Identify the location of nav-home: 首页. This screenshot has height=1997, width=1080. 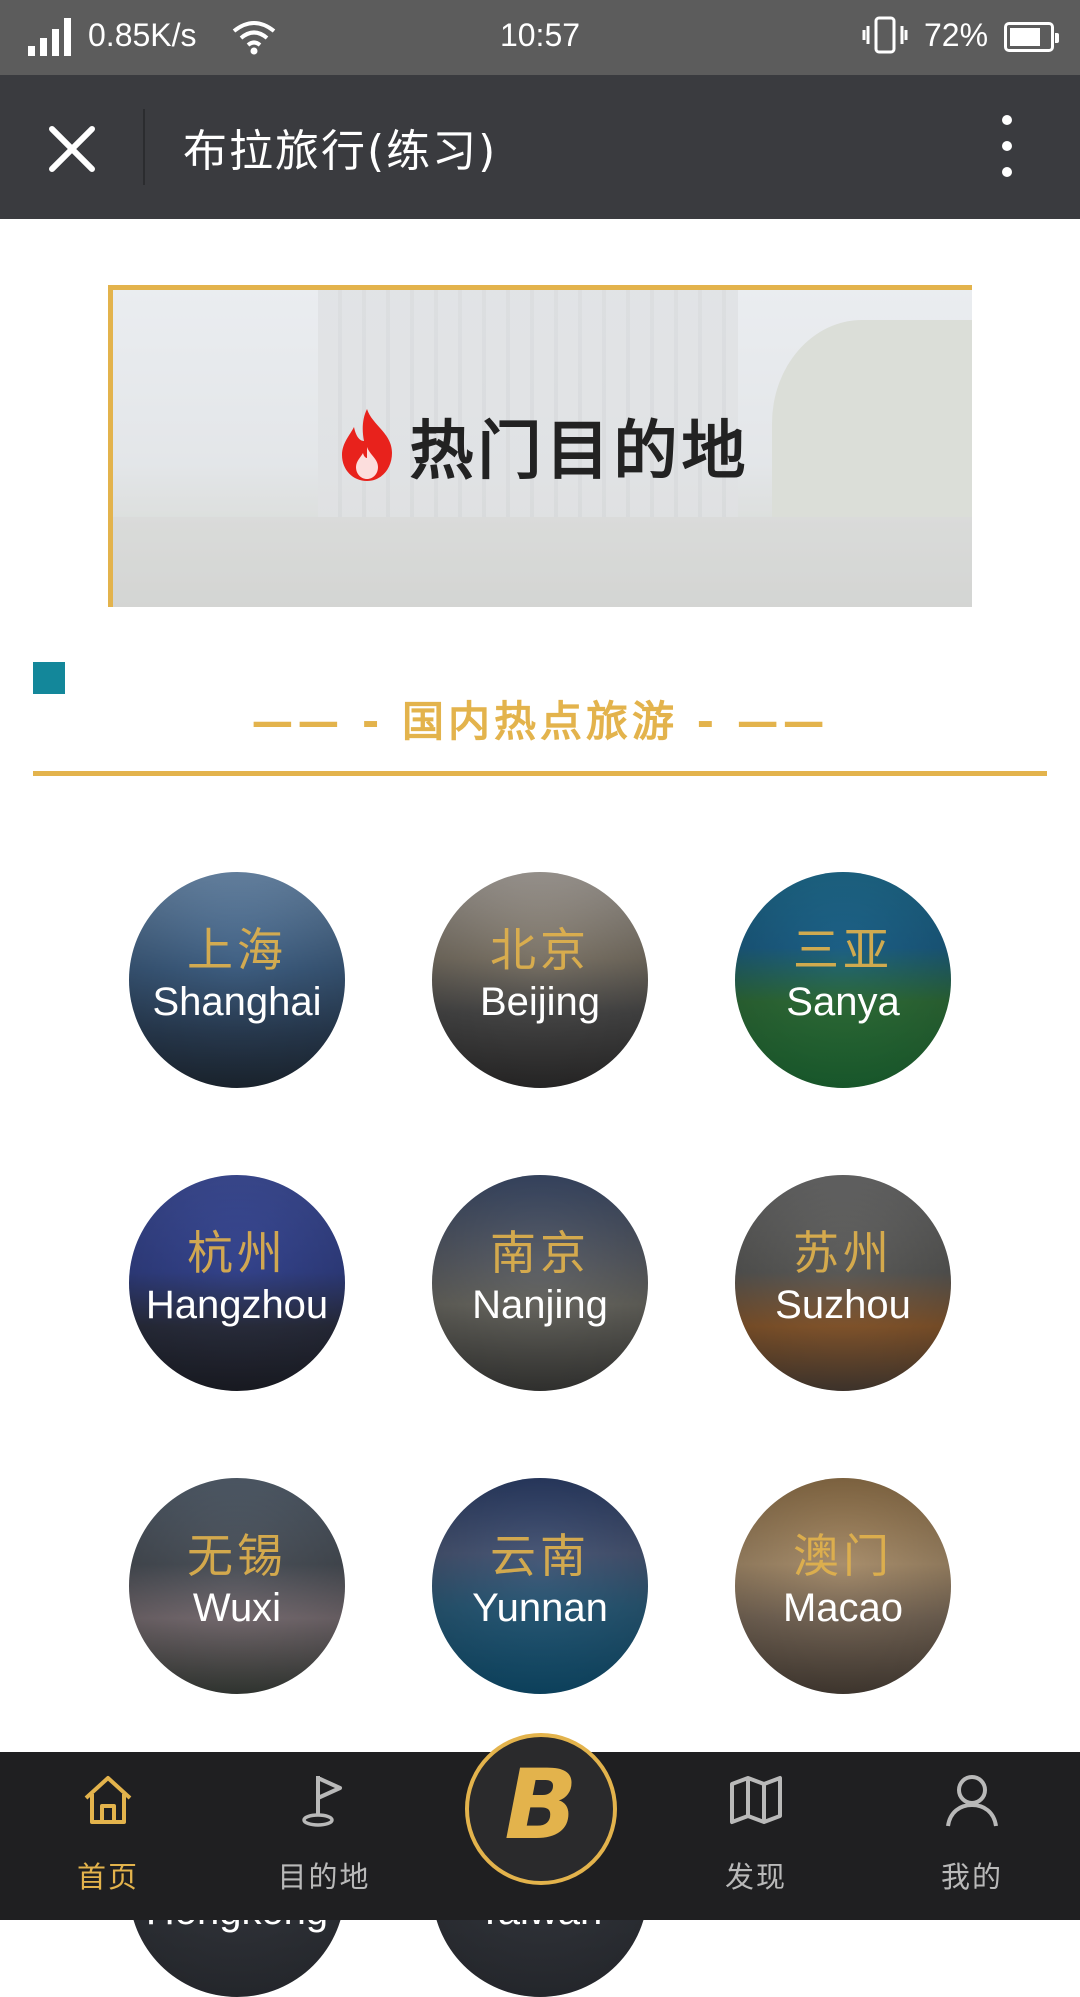
(108, 1836).